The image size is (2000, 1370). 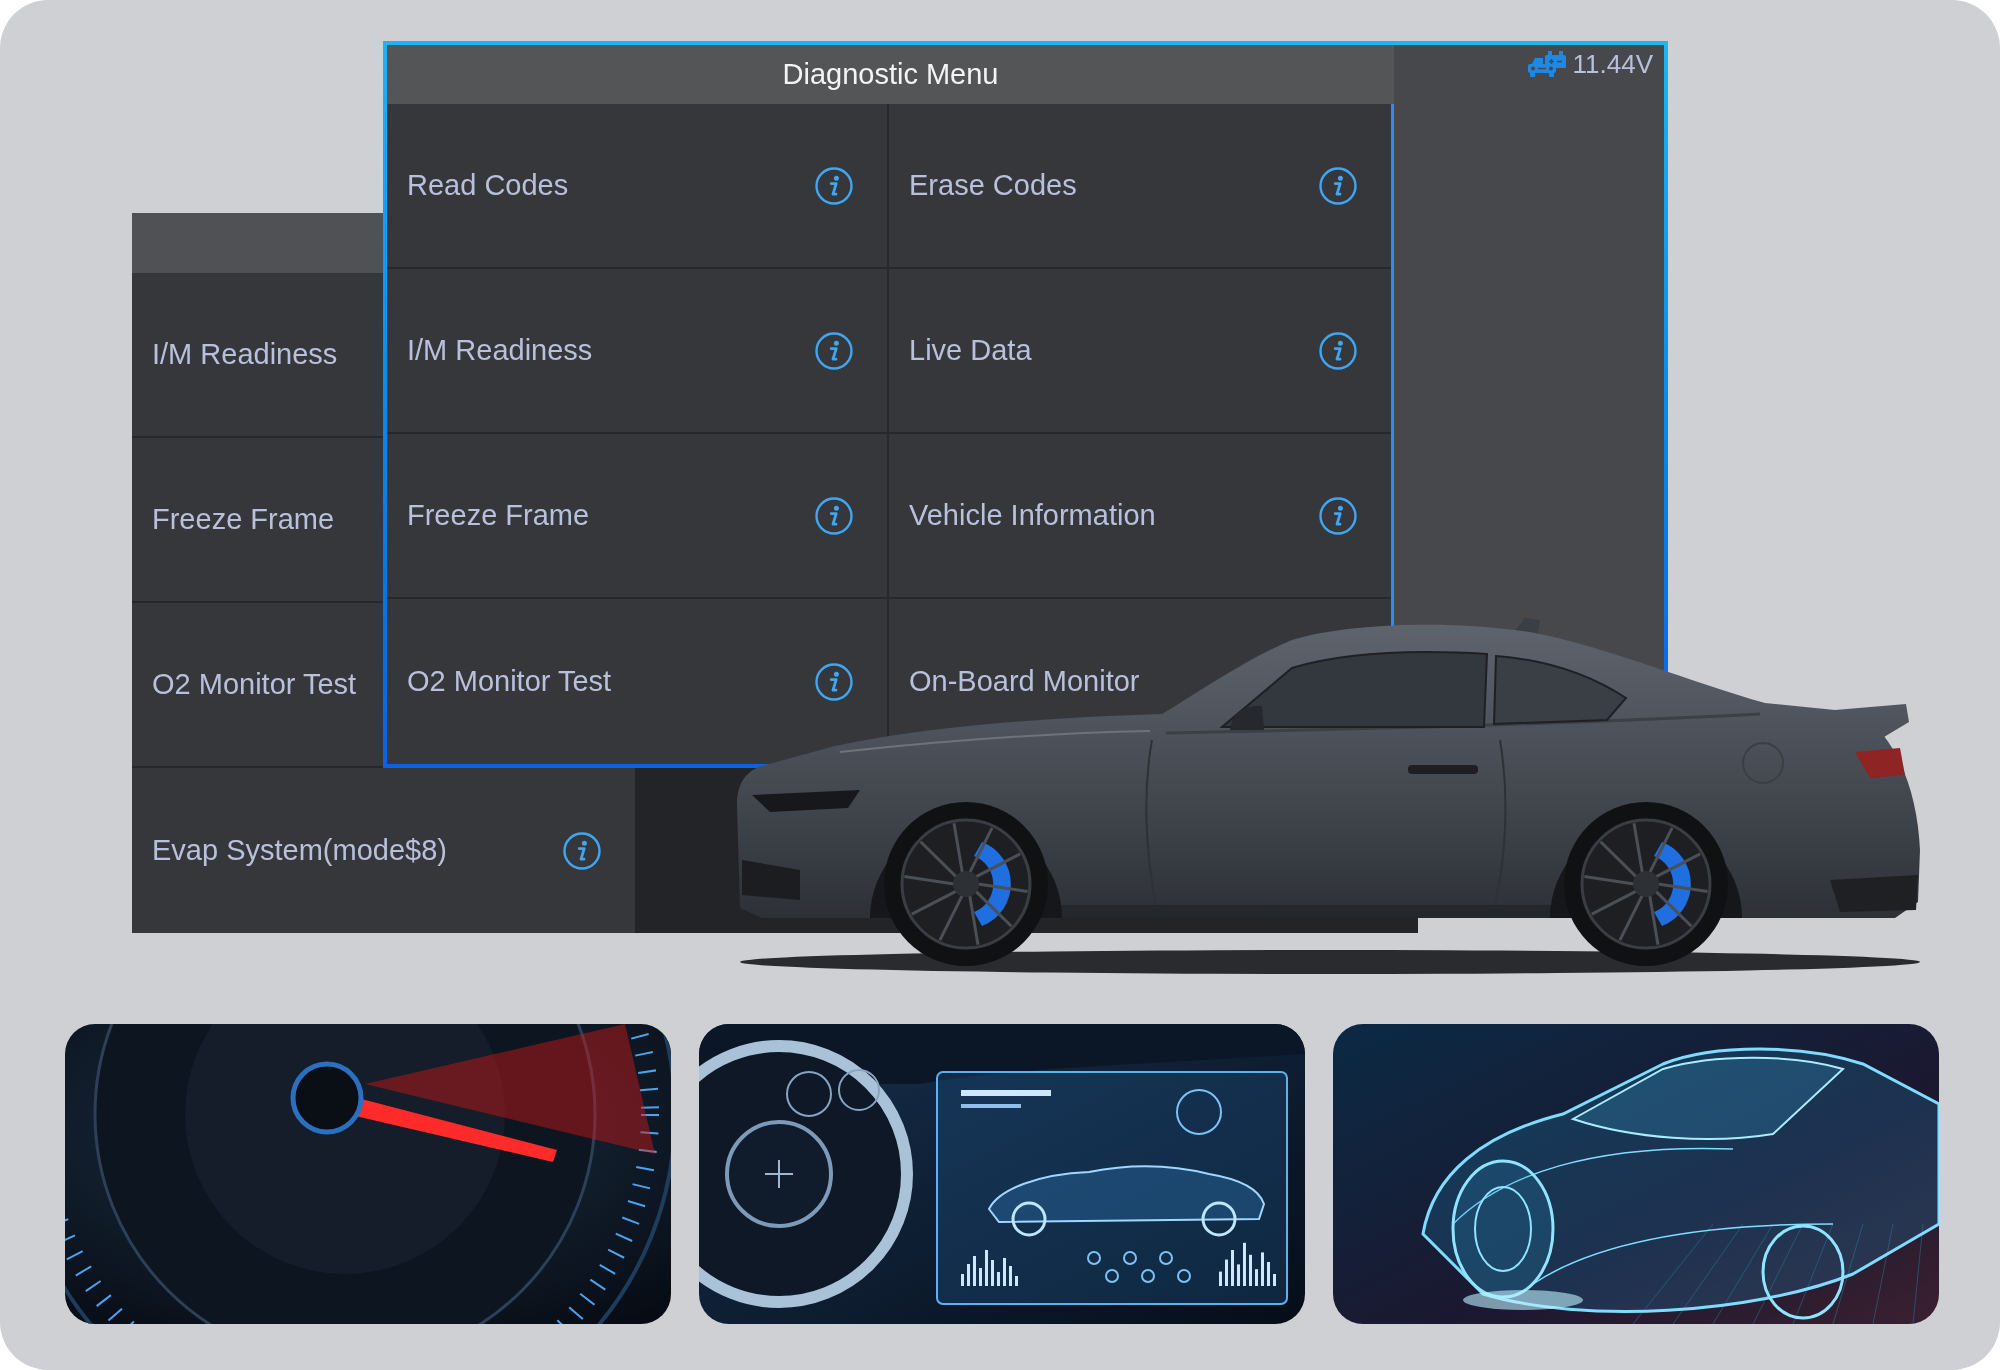 What do you see at coordinates (1024, 681) in the screenshot?
I see `menu-item: On-Board Monitor` at bounding box center [1024, 681].